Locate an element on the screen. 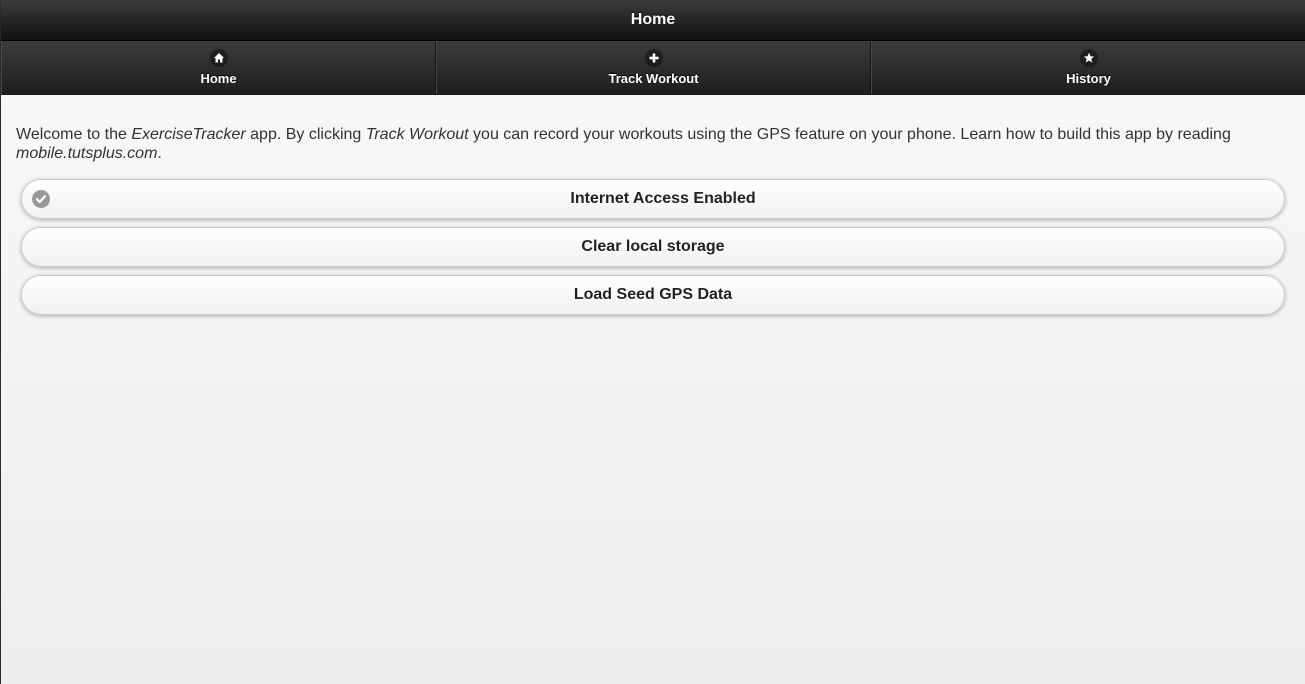 The image size is (1305, 684). intro-text-4: . is located at coordinates (159, 153).